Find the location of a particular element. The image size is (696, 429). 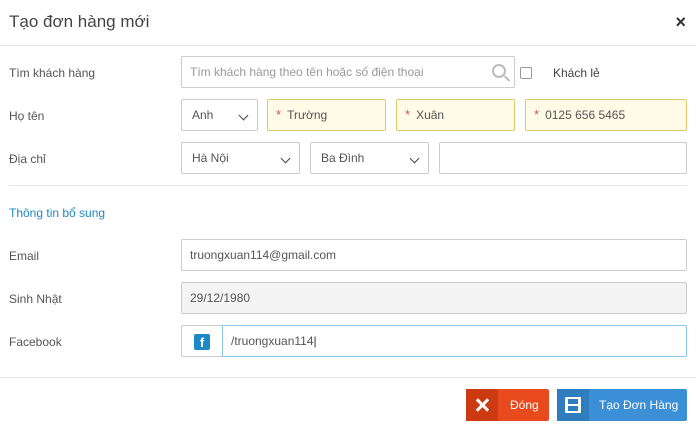

facebook-icon: f is located at coordinates (202, 342).